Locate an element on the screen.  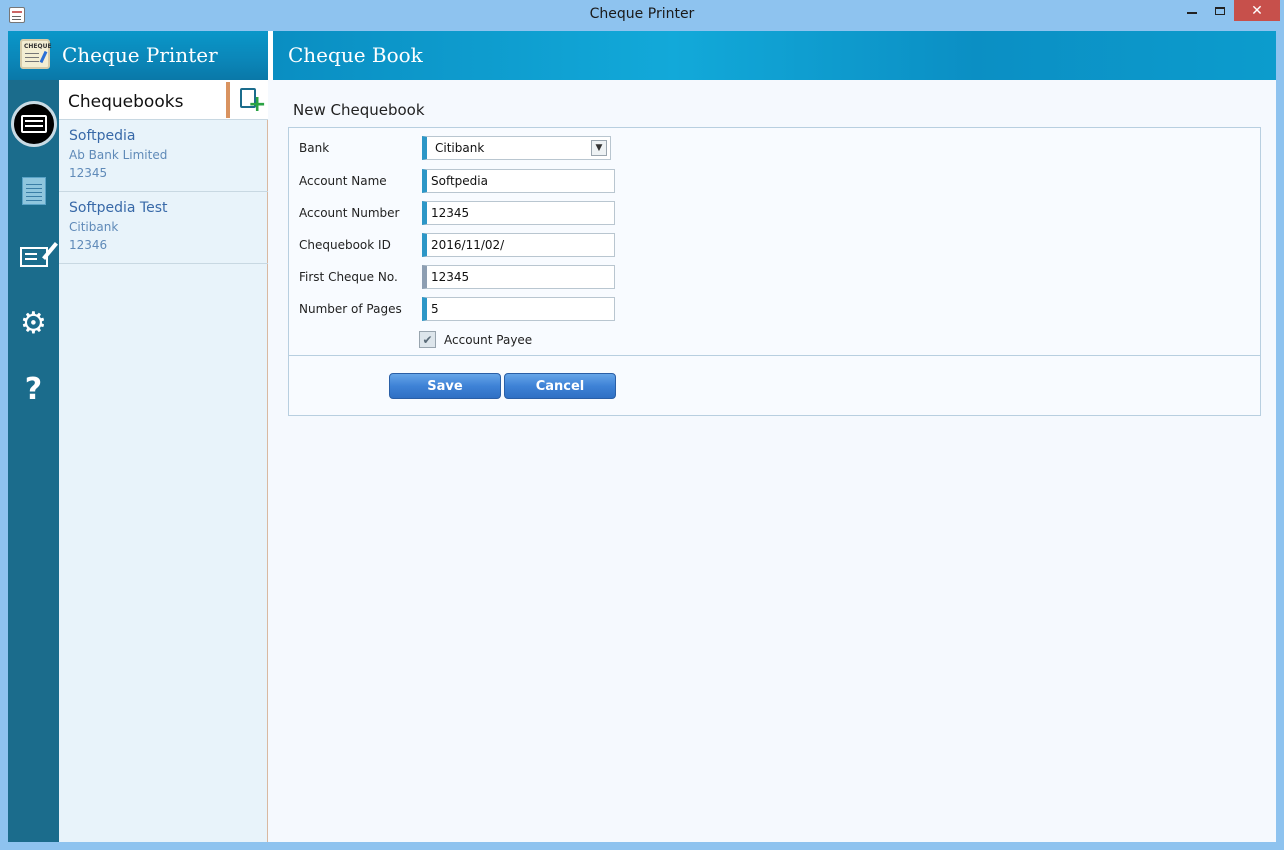
nav-cheques-button is located at coordinates (33, 124).